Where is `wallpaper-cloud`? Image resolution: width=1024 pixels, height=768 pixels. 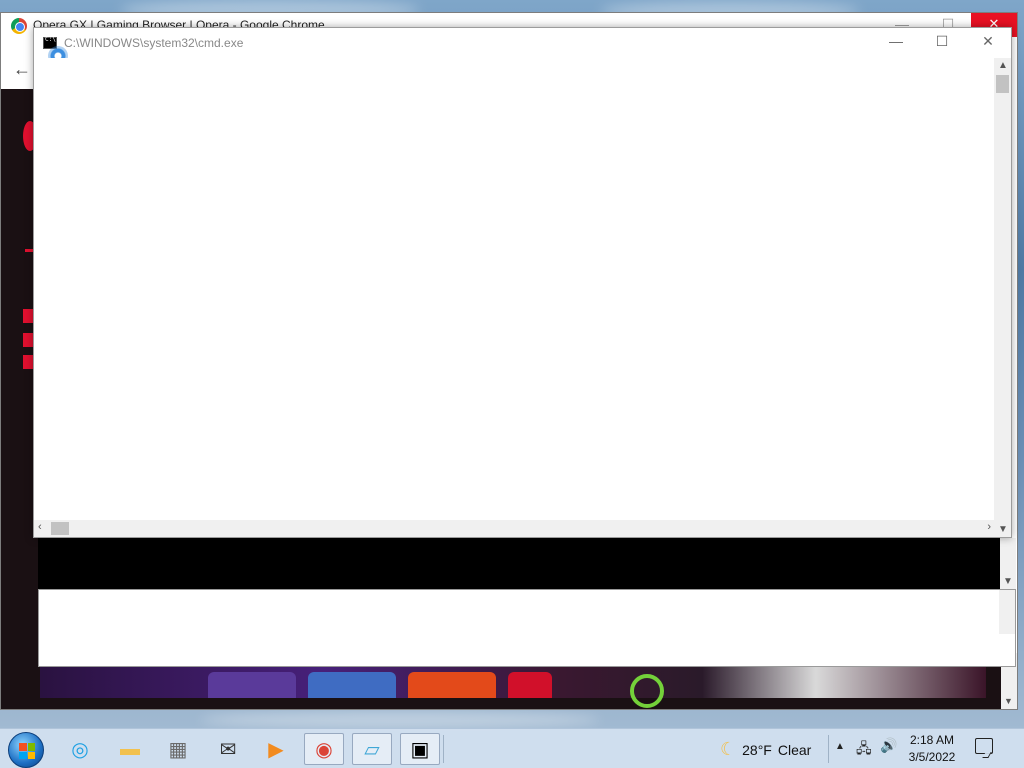
wallpaper-cloud is located at coordinates (400, 720).